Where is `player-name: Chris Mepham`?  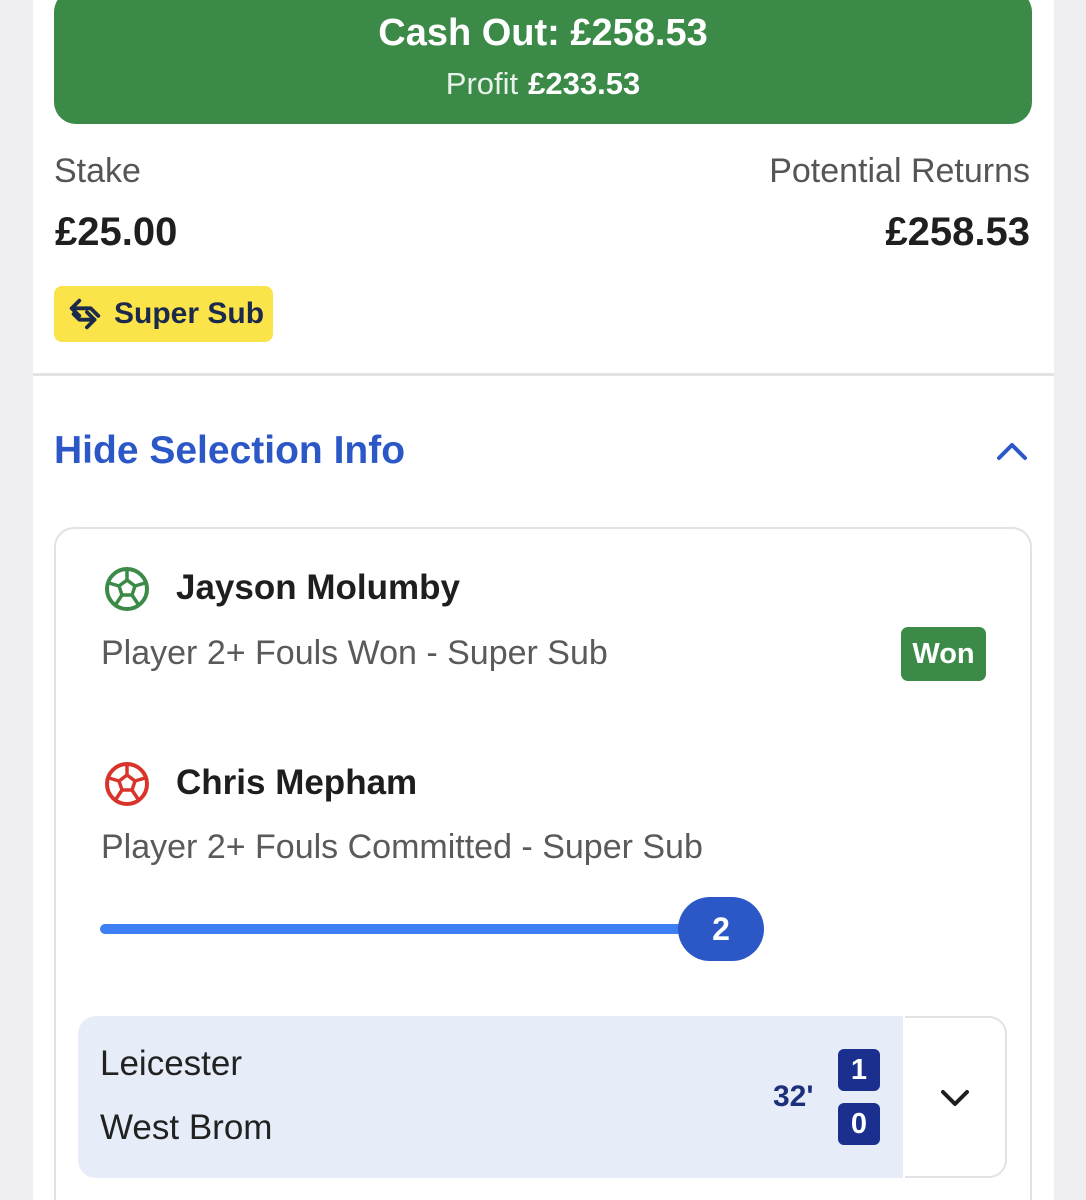
player-name: Chris Mepham is located at coordinates (297, 782).